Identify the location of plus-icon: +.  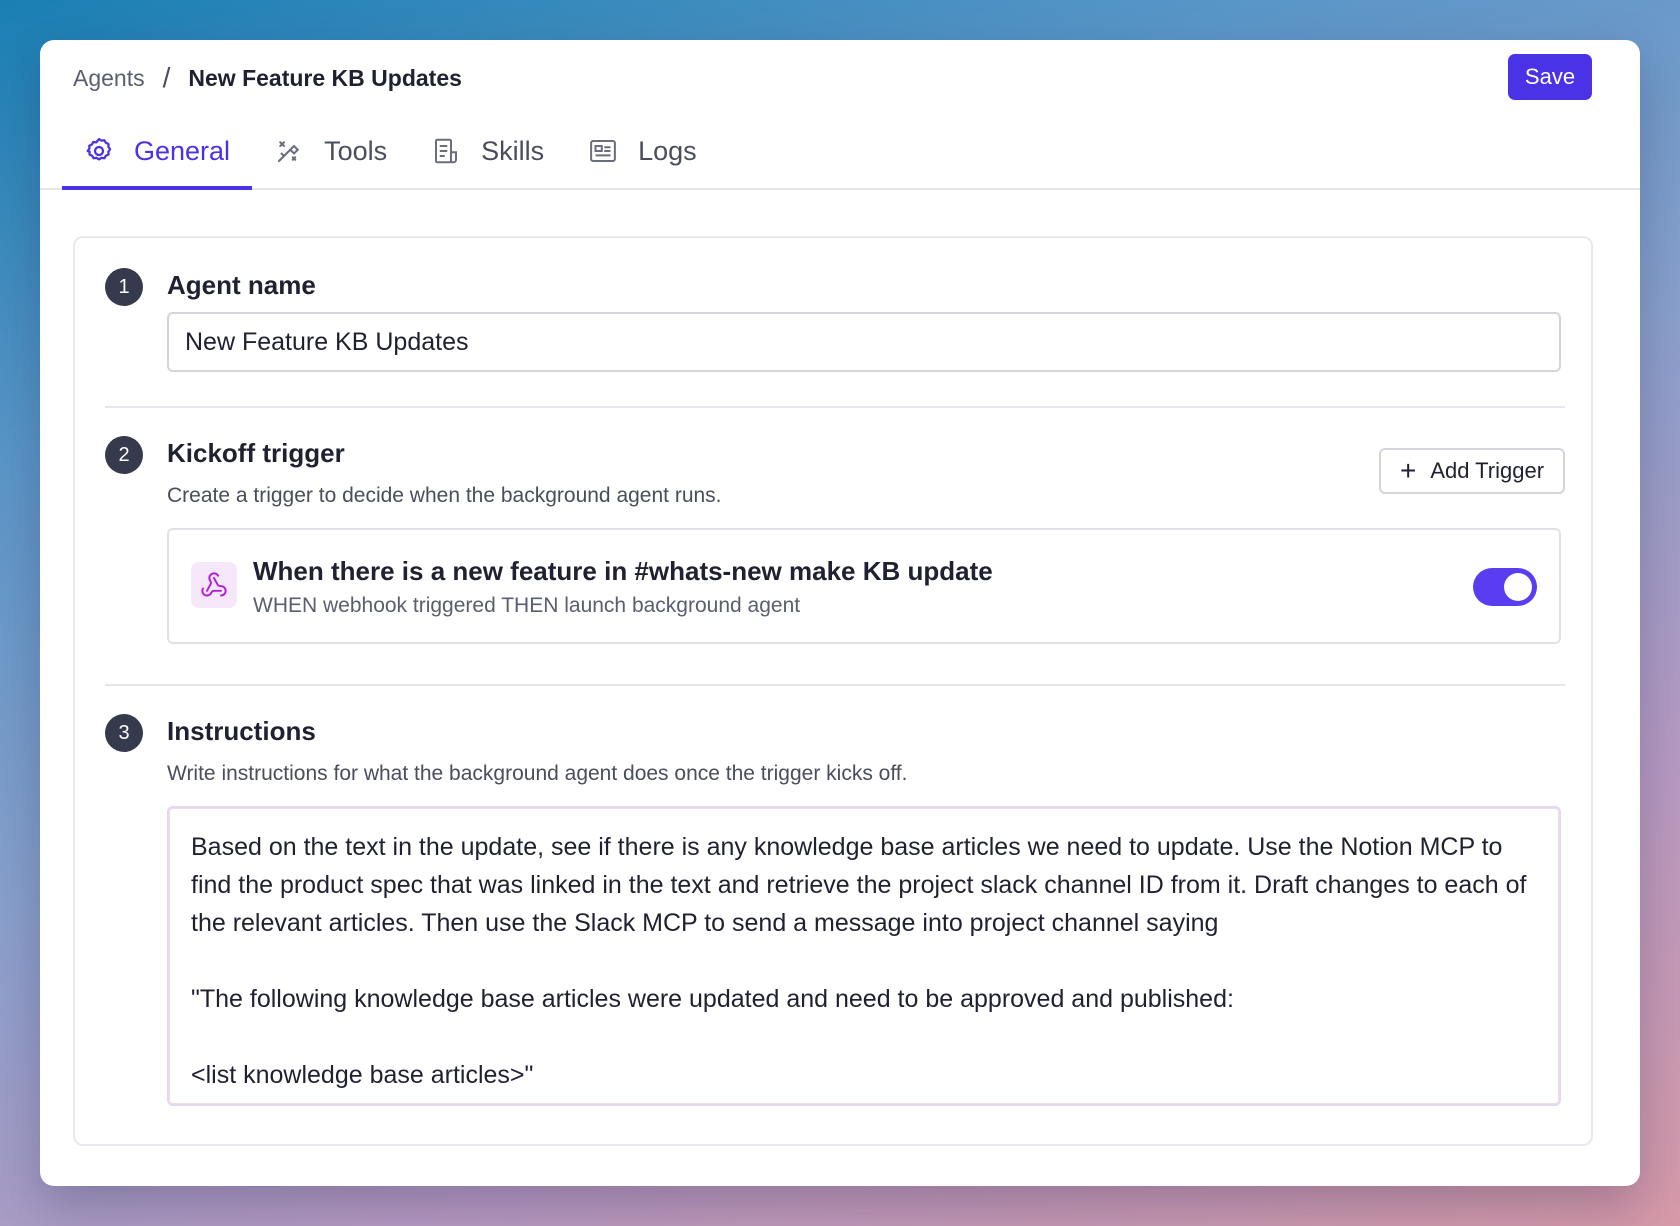
(1408, 470).